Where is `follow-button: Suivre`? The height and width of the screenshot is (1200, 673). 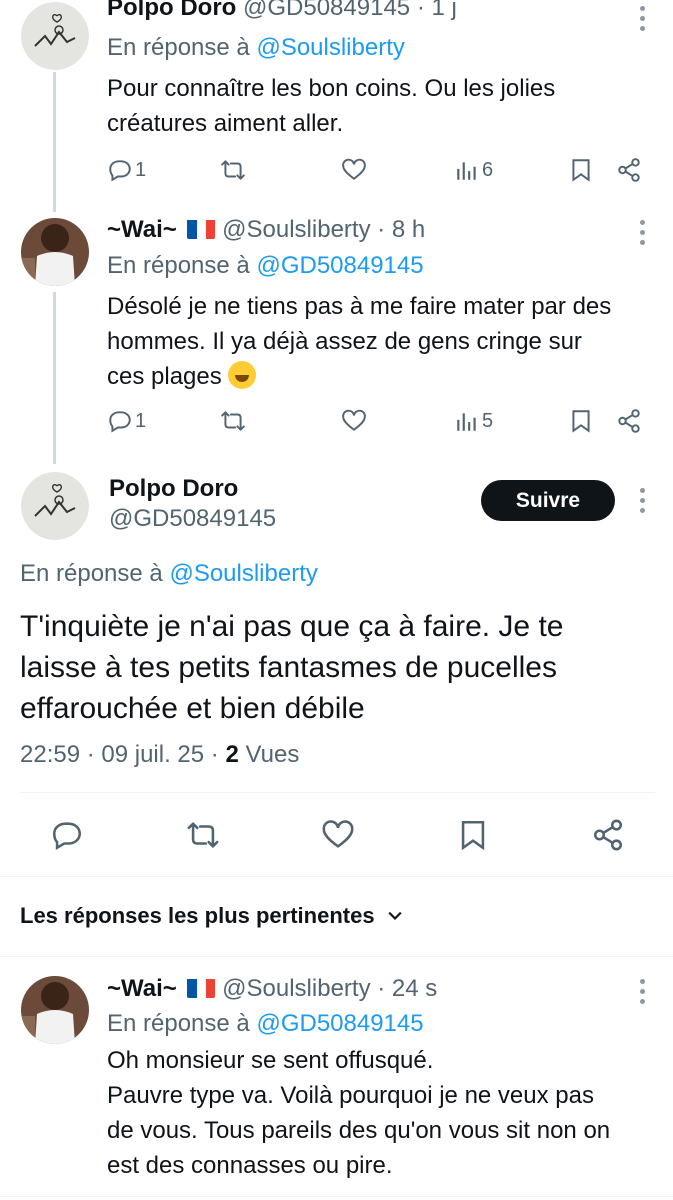 follow-button: Suivre is located at coordinates (548, 500).